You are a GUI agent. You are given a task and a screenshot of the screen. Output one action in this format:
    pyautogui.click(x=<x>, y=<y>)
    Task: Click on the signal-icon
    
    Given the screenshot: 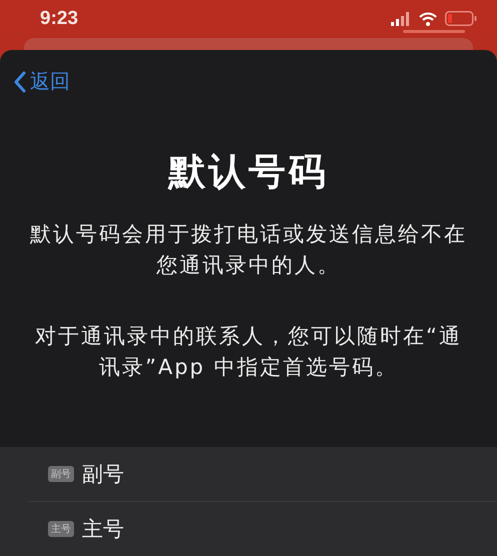 What is the action you would take?
    pyautogui.click(x=401, y=19)
    